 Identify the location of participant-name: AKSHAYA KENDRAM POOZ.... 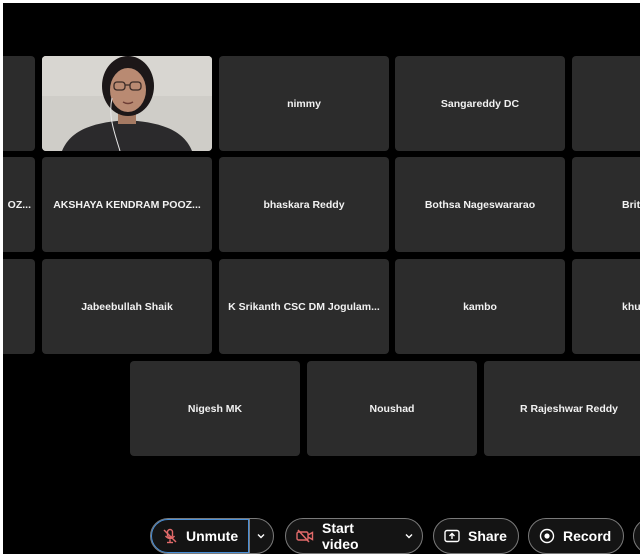
(127, 204).